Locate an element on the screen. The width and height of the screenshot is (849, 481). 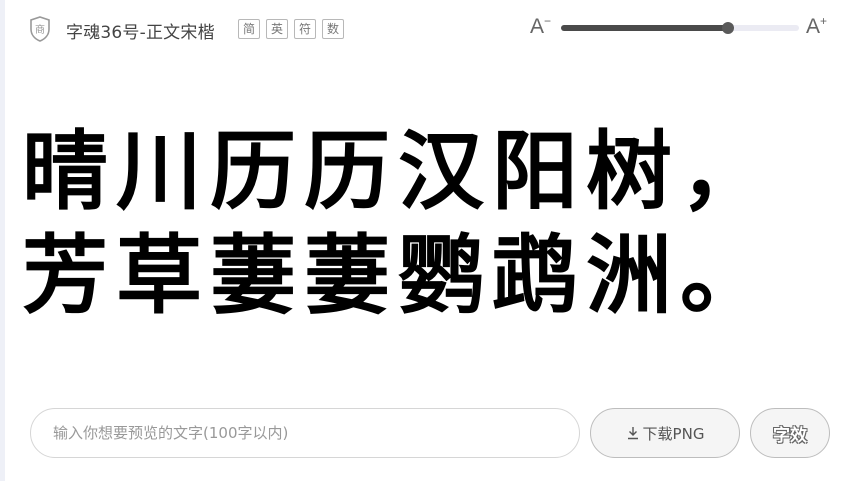
charset-tags: 简 英 符 数 is located at coordinates (291, 29).